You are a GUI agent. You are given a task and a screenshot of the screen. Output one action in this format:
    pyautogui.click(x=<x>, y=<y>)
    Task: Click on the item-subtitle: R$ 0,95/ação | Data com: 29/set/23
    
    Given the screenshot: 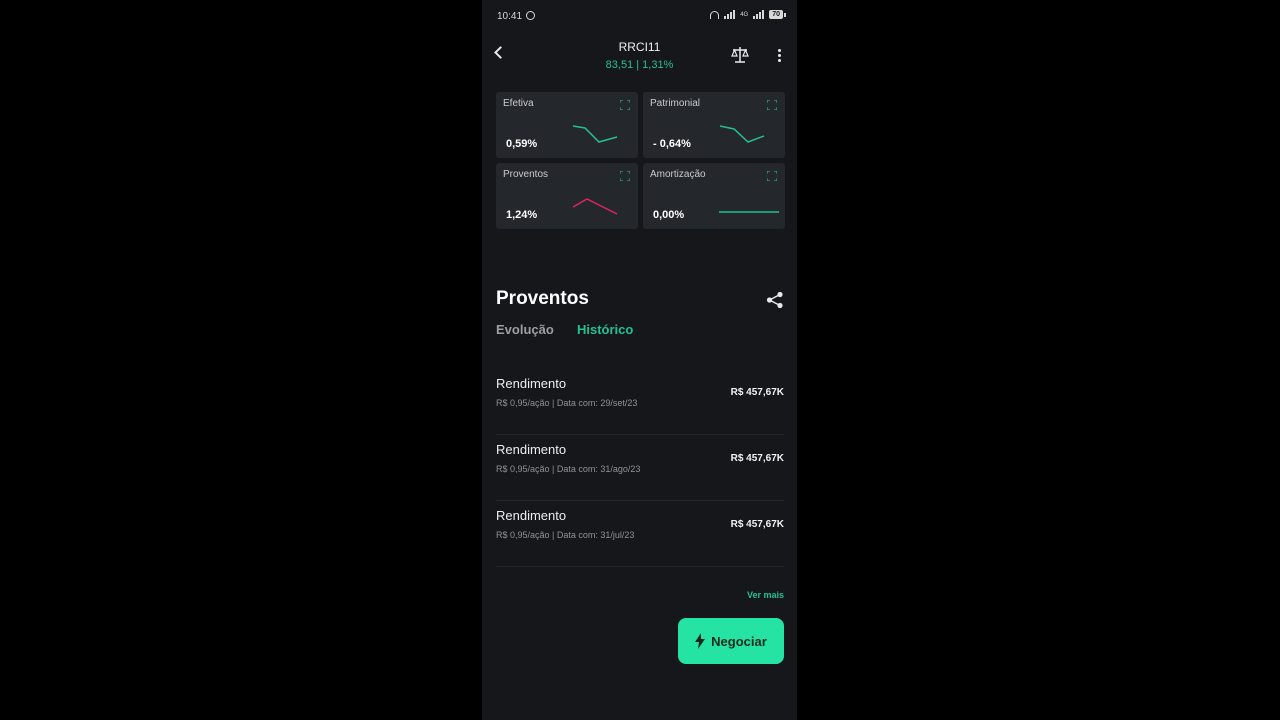 What is the action you would take?
    pyautogui.click(x=567, y=403)
    